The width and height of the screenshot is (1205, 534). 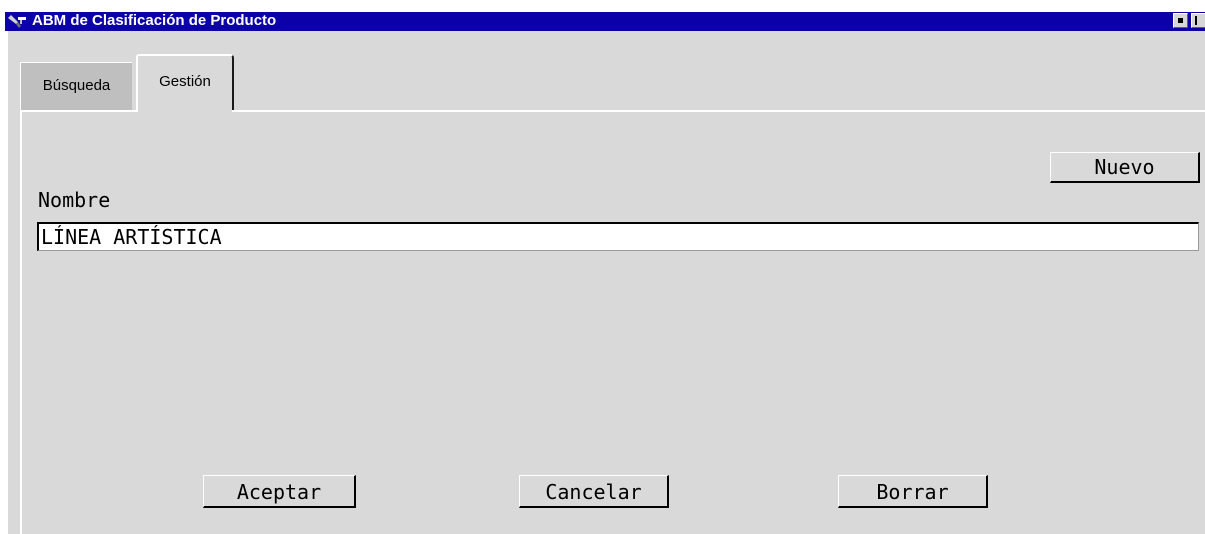 I want to click on title-bar: ABM de Clasificación de Producto, so click(x=605, y=21).